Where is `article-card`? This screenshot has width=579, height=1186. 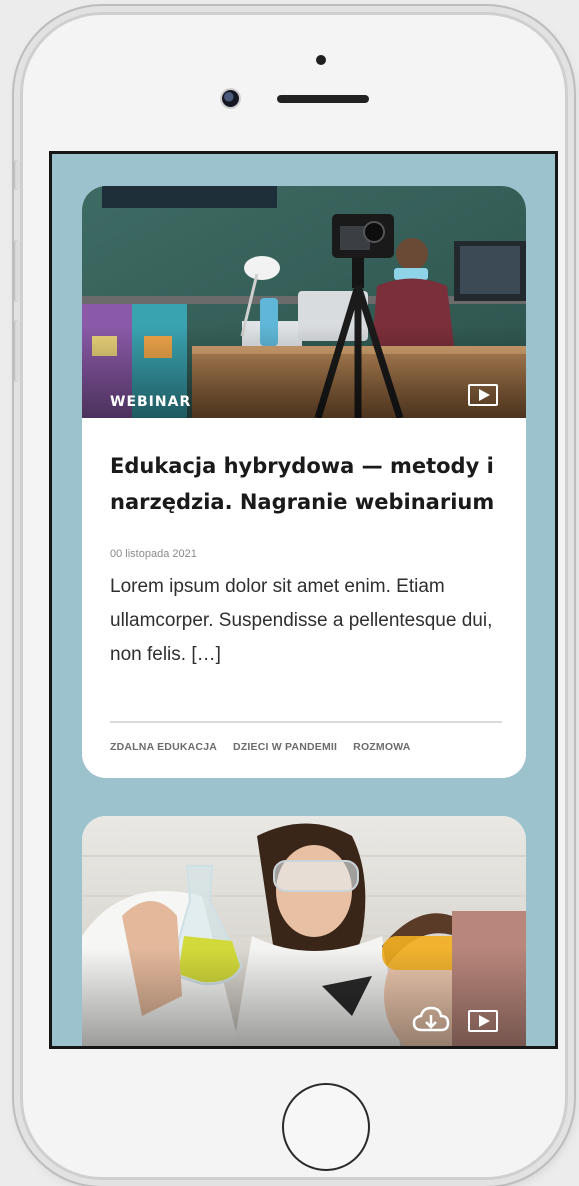
article-card is located at coordinates (304, 931).